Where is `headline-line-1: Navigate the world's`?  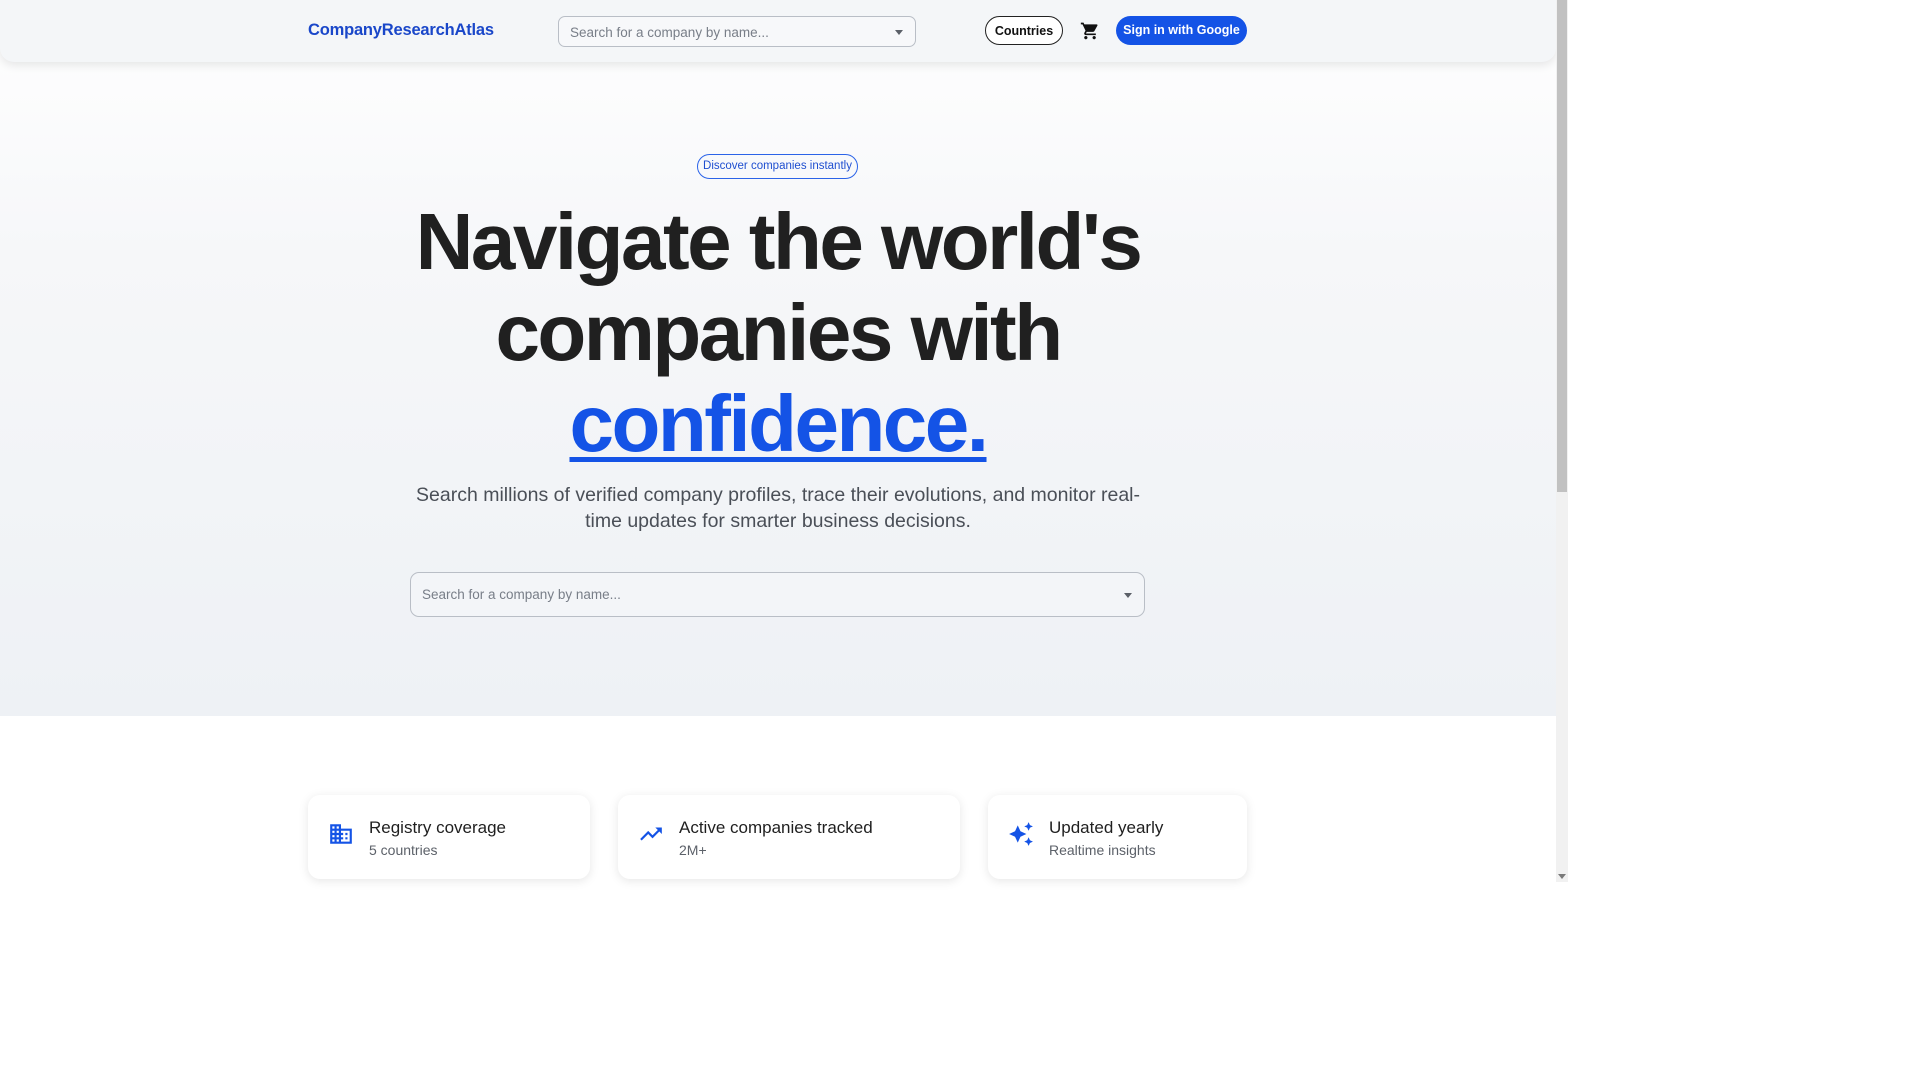 headline-line-1: Navigate the world's is located at coordinates (779, 241).